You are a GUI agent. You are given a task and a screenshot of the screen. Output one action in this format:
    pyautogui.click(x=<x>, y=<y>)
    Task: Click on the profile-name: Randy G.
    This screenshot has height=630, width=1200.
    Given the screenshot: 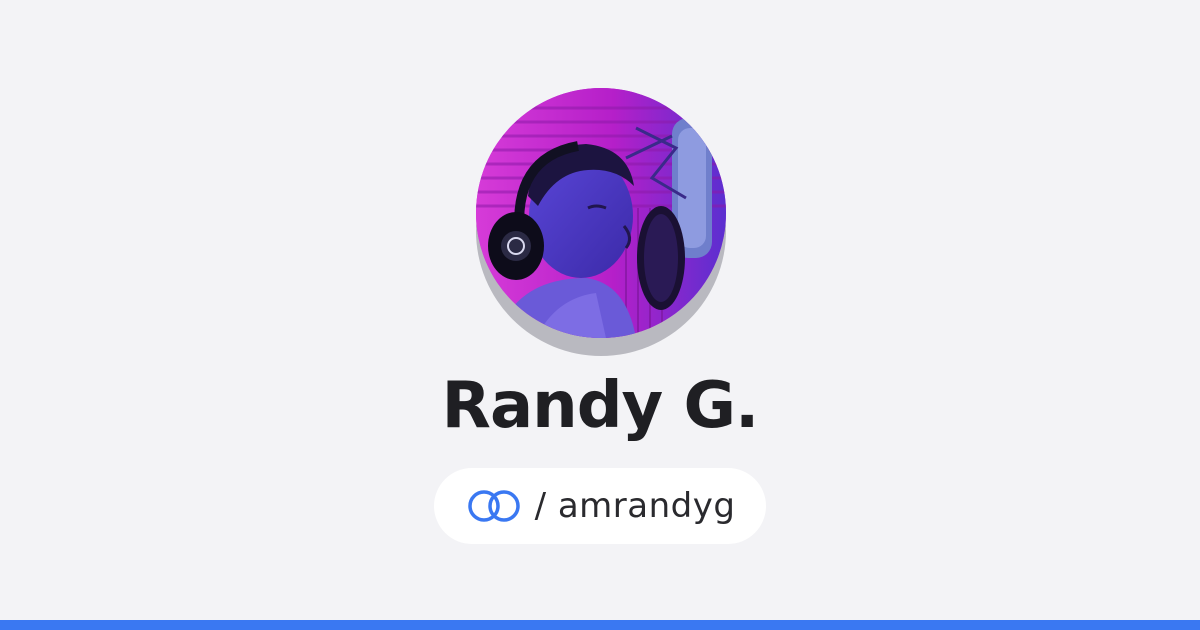 What is the action you would take?
    pyautogui.click(x=600, y=406)
    